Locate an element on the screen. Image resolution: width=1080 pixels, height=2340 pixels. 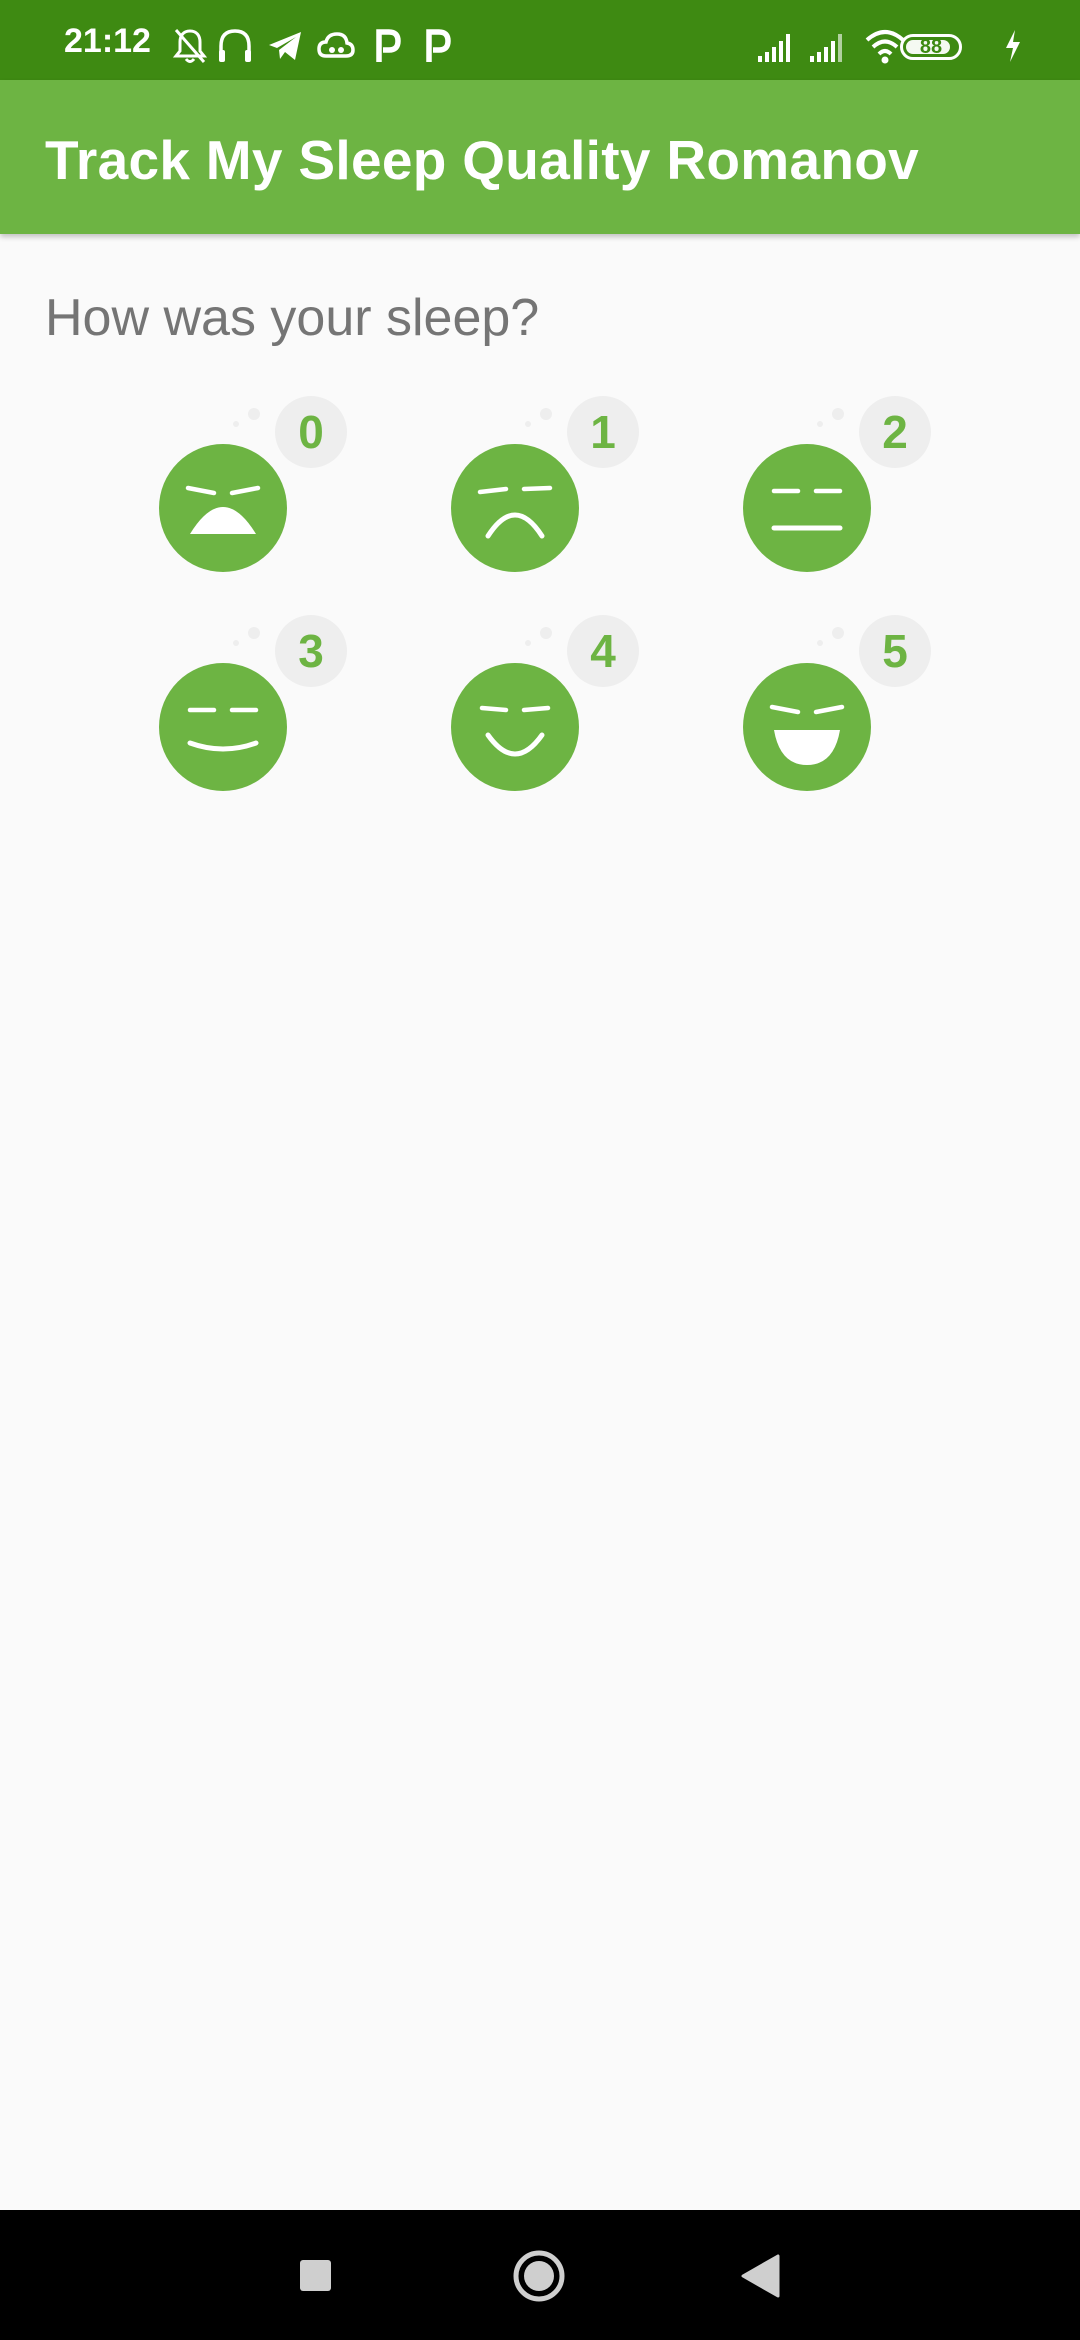
sleep-quality-4-label: 4 is located at coordinates (603, 651).